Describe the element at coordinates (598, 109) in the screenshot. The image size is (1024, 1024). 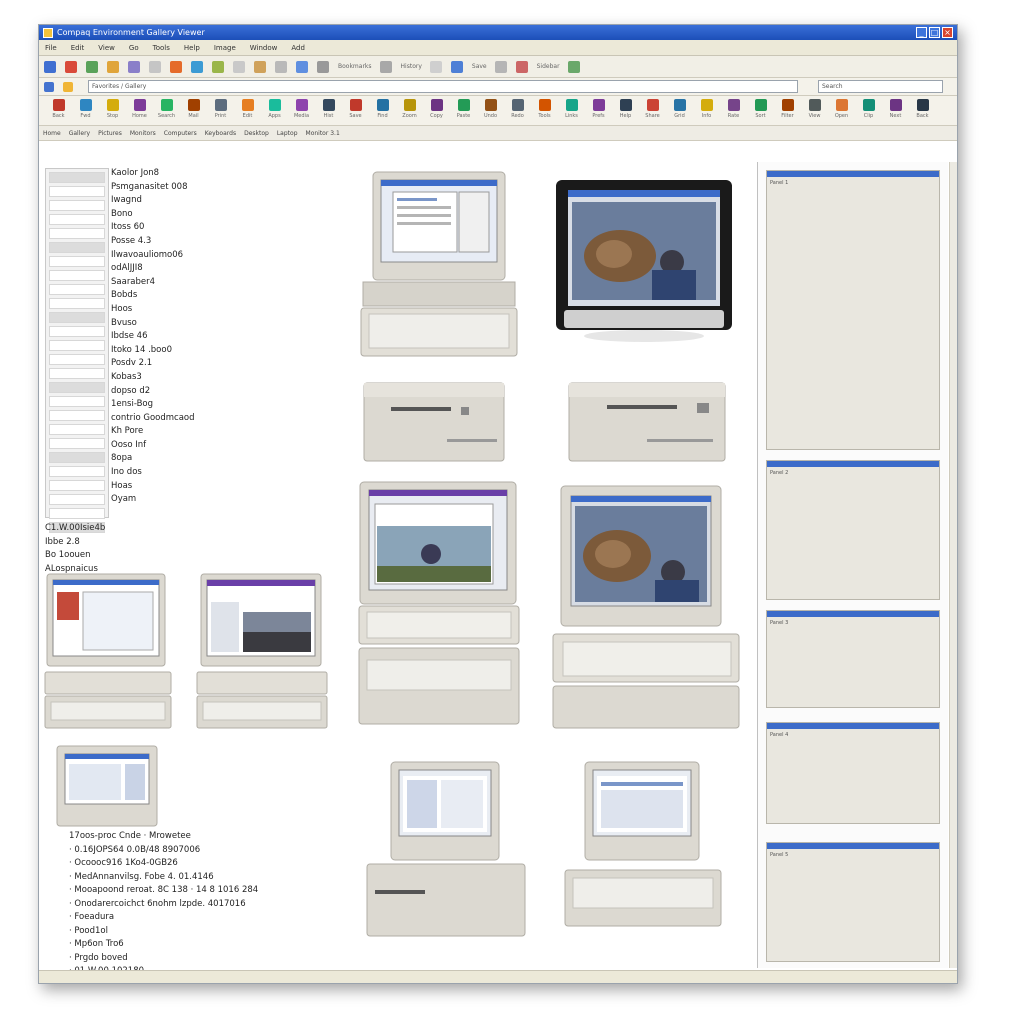
I see `toolbar-button: Prefs` at that location.